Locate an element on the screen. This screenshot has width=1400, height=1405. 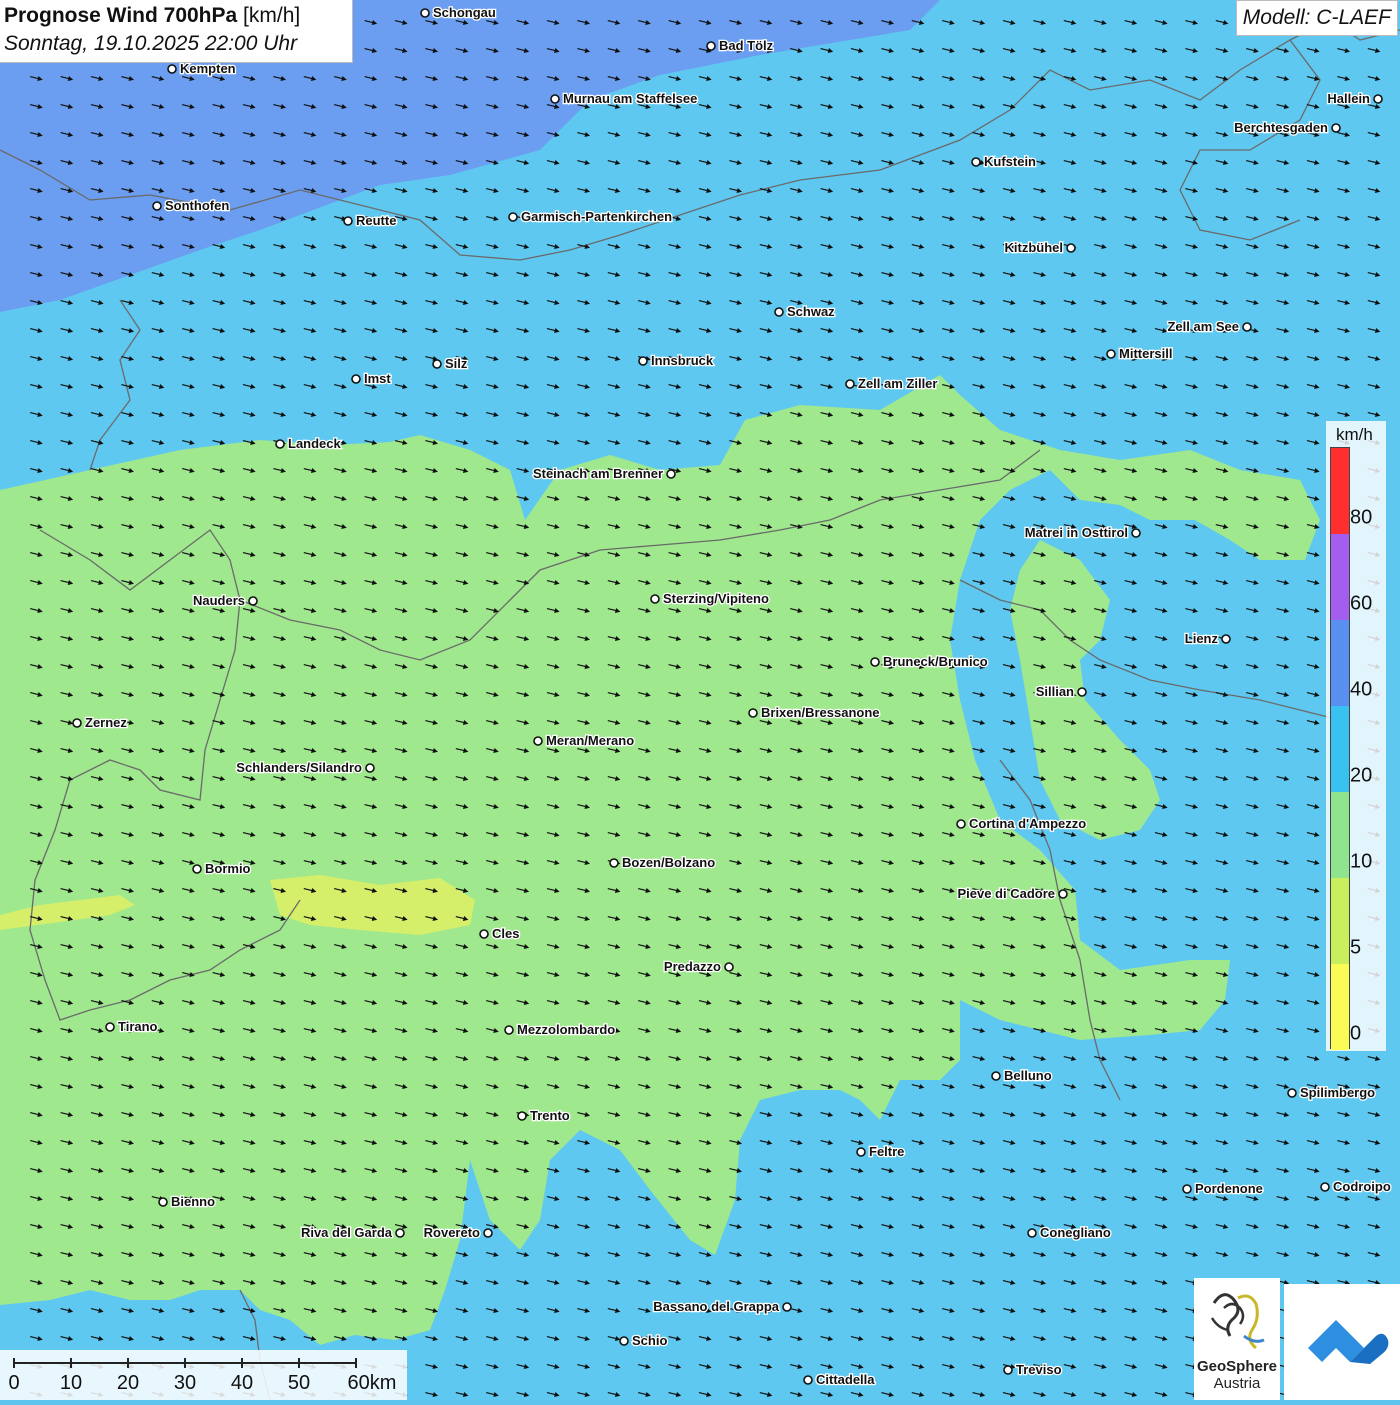
city-label: Bormio is located at coordinates (228, 868).